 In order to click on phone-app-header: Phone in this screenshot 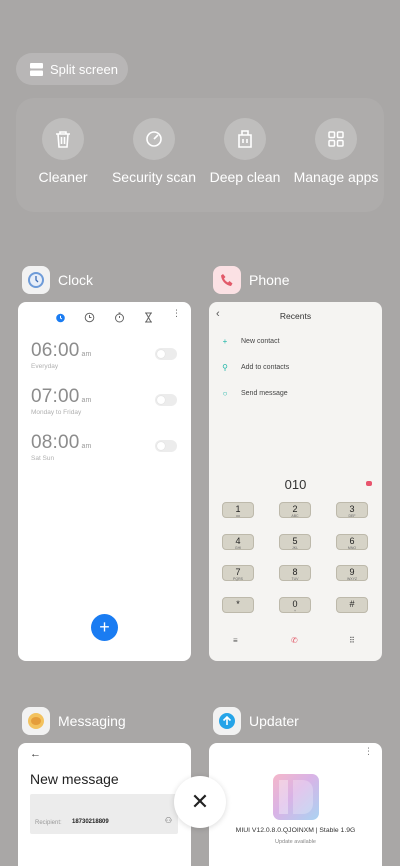, I will do `click(251, 280)`.